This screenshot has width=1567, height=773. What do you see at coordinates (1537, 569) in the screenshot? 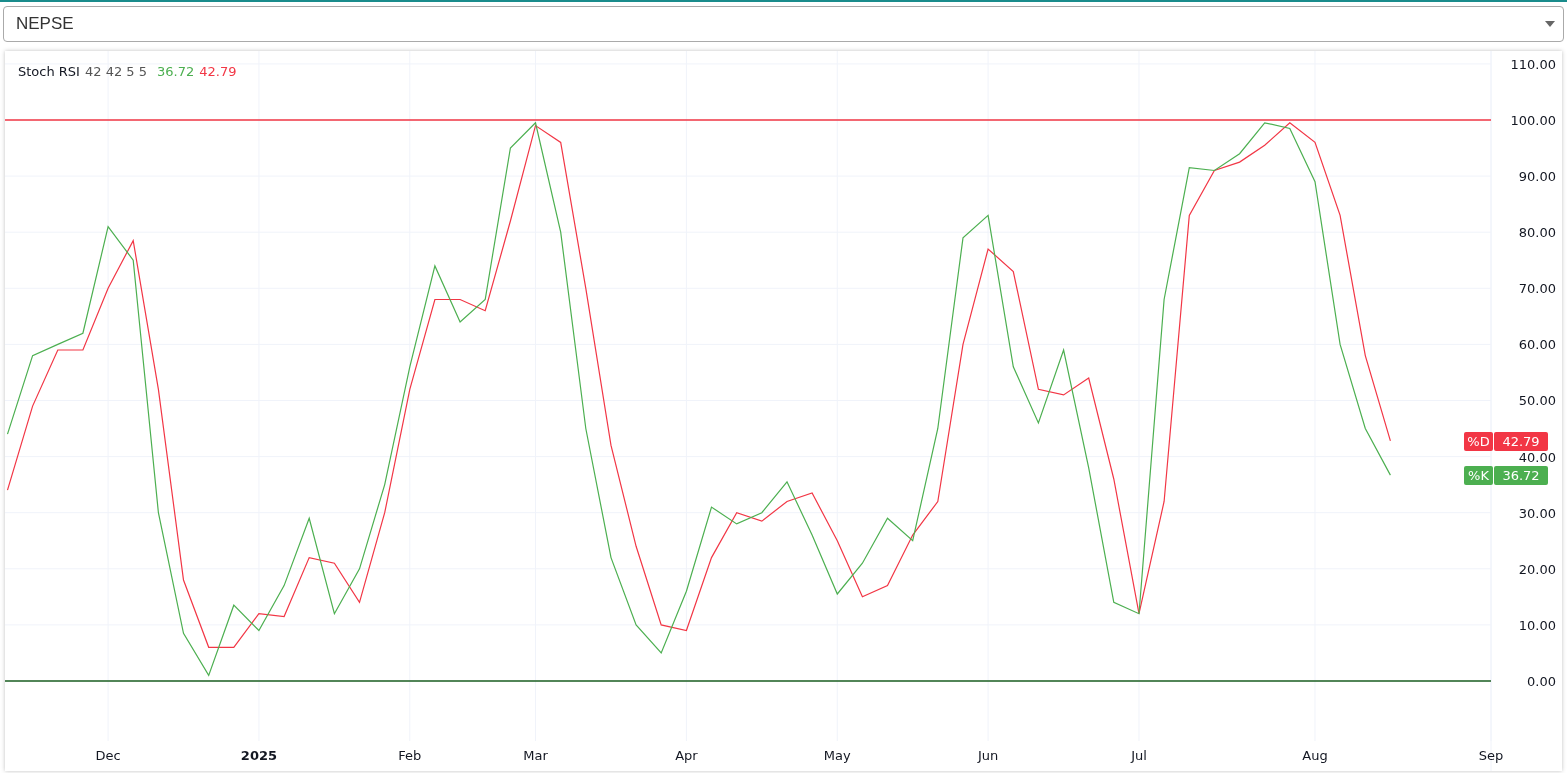
I see `y-axis-label: 20.00` at bounding box center [1537, 569].